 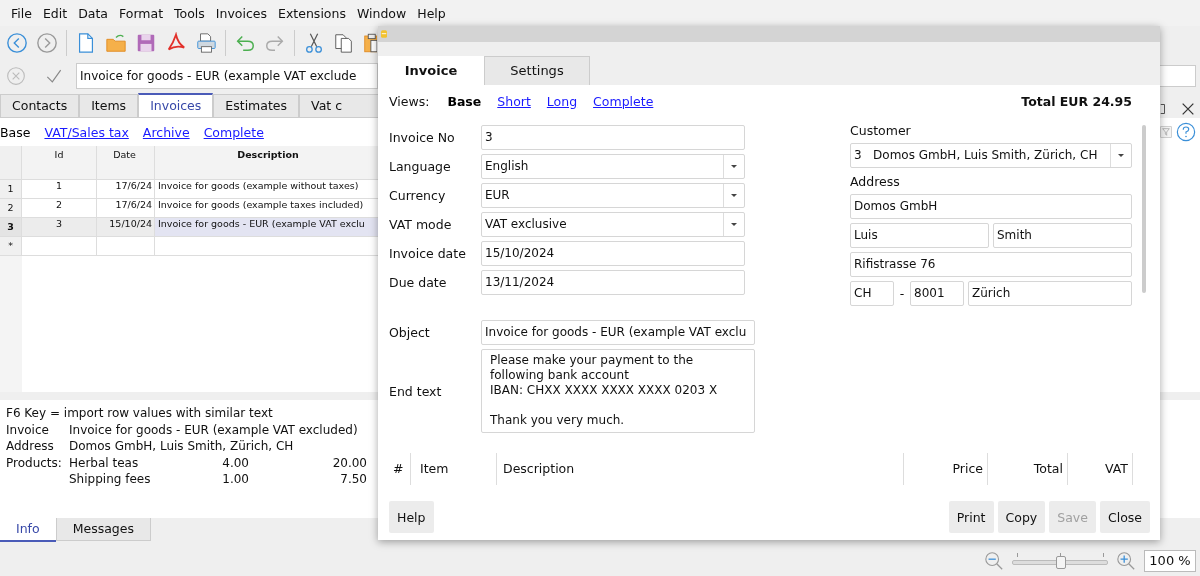 I want to click on formula-field: Invoice for goods - EUR (example VAT exclude, so click(x=227, y=76).